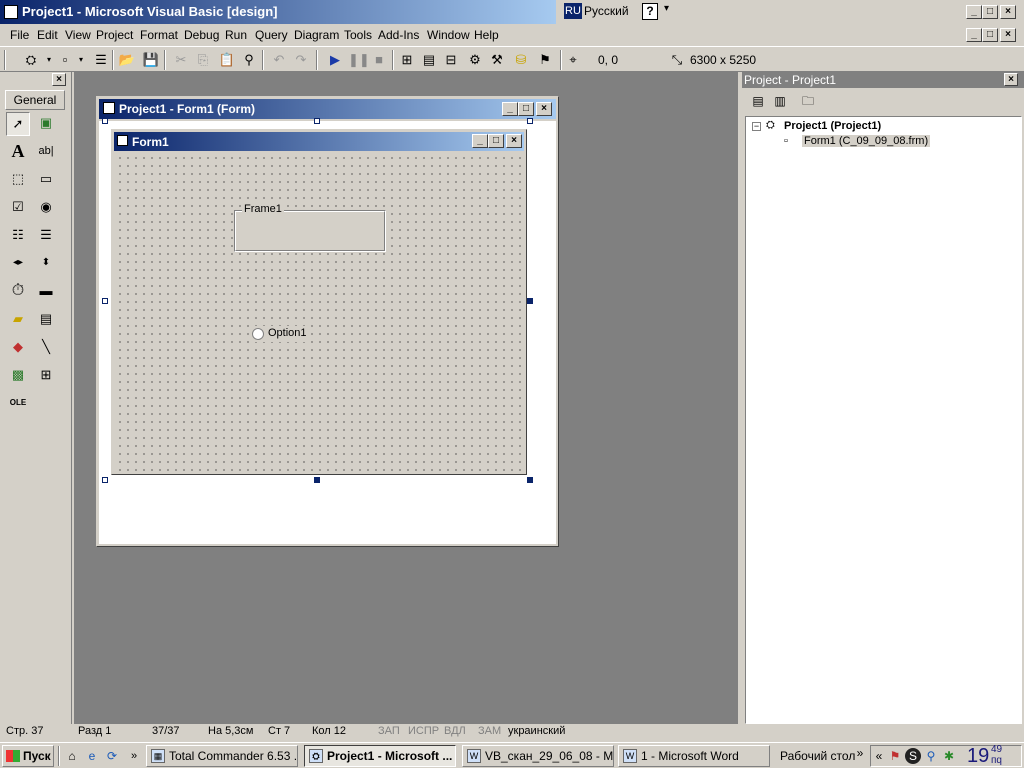  What do you see at coordinates (18, 236) in the screenshot?
I see `combobox-icon: ☷` at bounding box center [18, 236].